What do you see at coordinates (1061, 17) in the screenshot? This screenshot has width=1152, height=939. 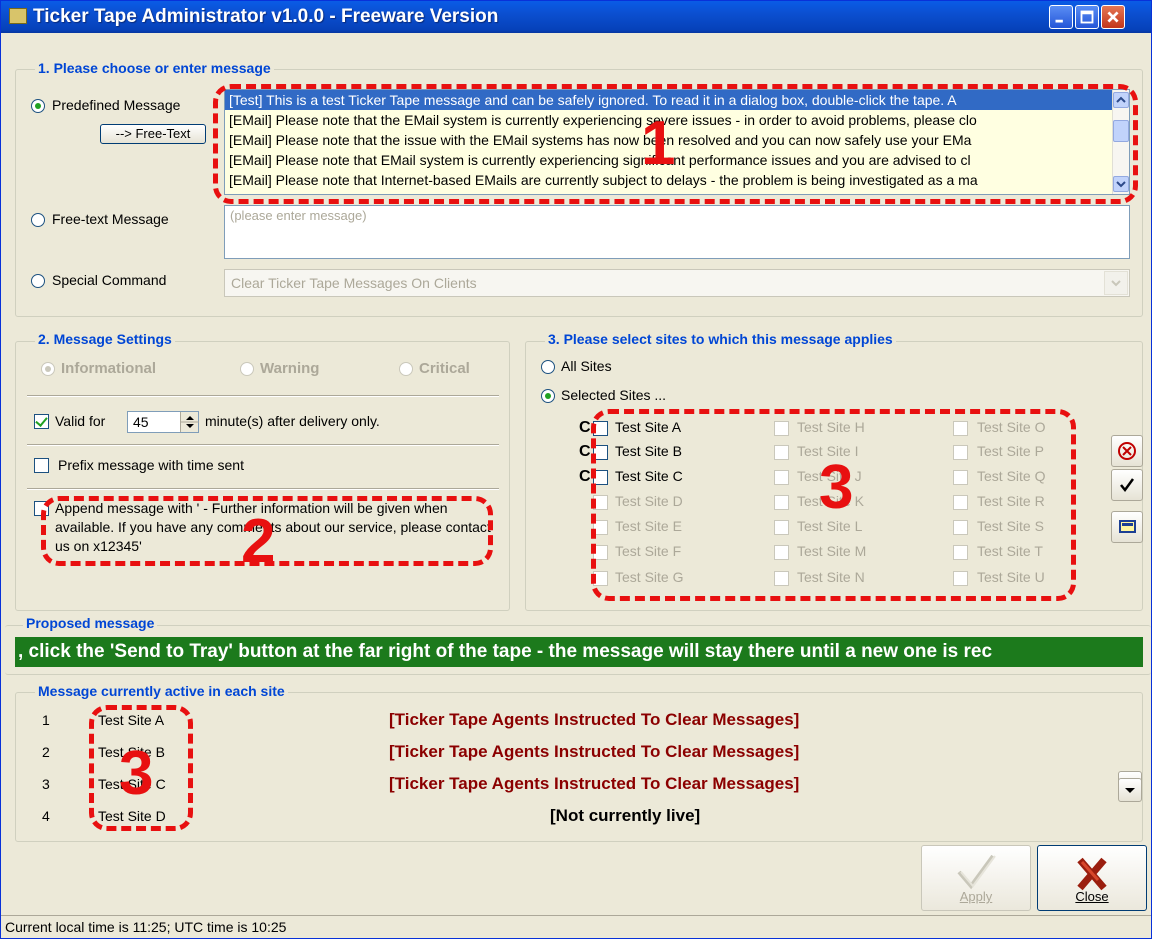 I see `minimize-button` at bounding box center [1061, 17].